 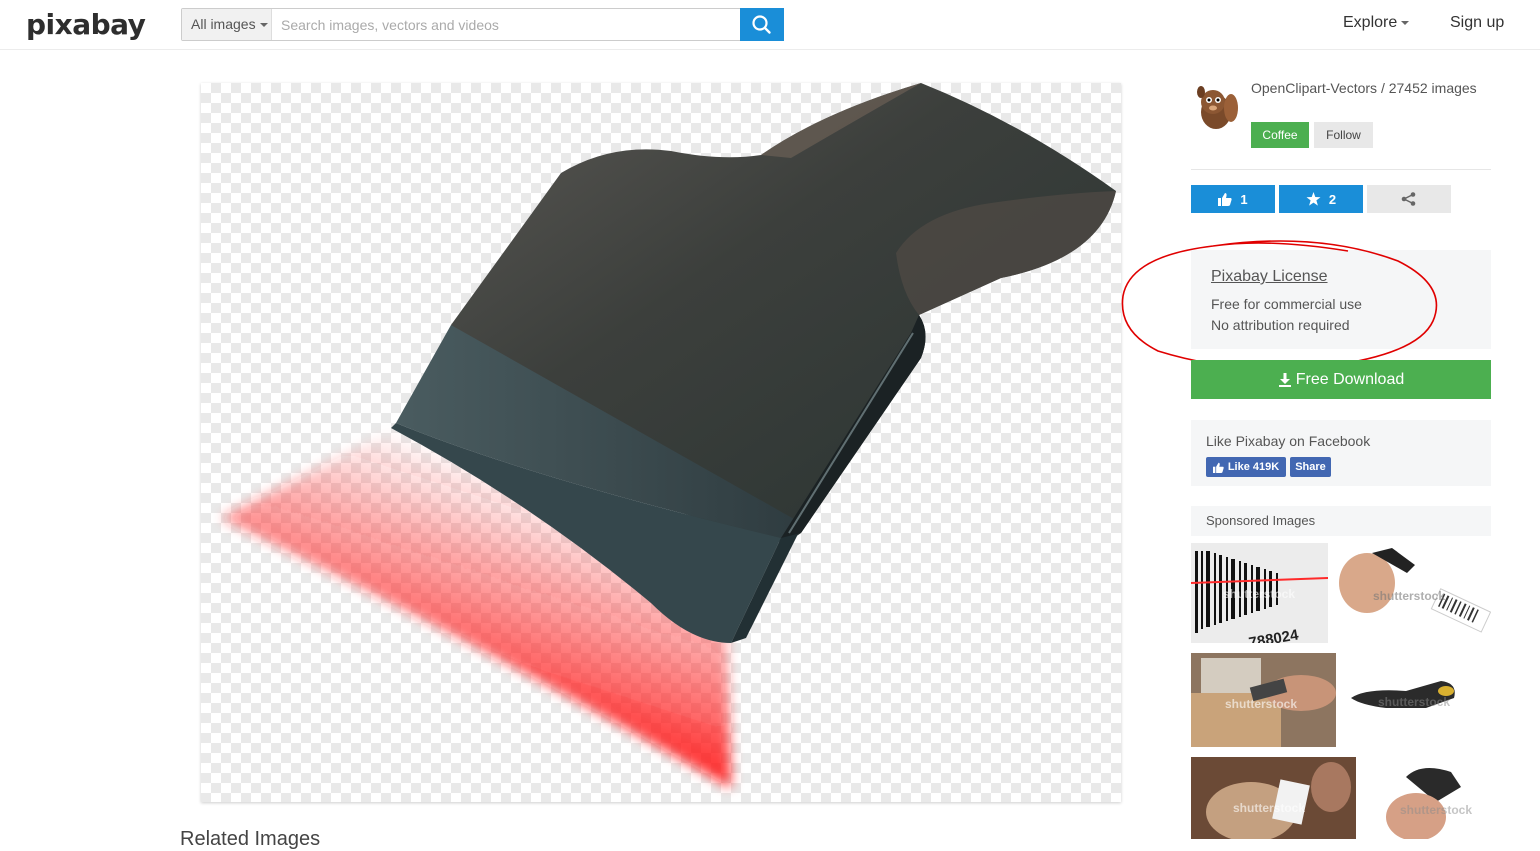 What do you see at coordinates (1313, 199) in the screenshot?
I see `star-icon` at bounding box center [1313, 199].